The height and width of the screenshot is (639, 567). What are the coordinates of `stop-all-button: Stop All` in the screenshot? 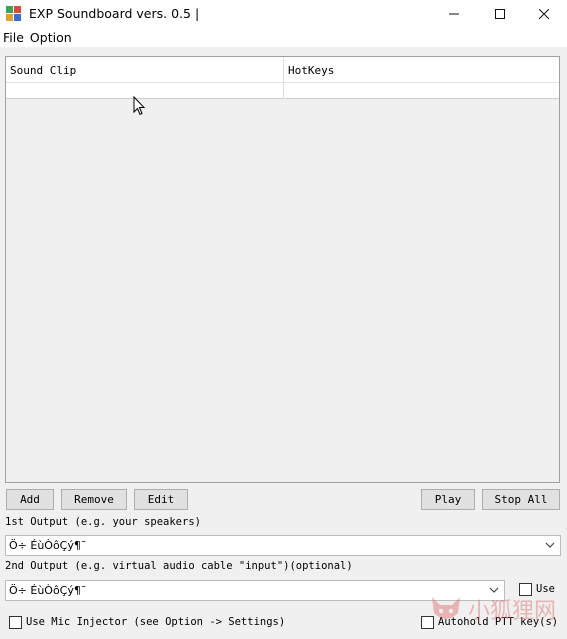 It's located at (521, 499).